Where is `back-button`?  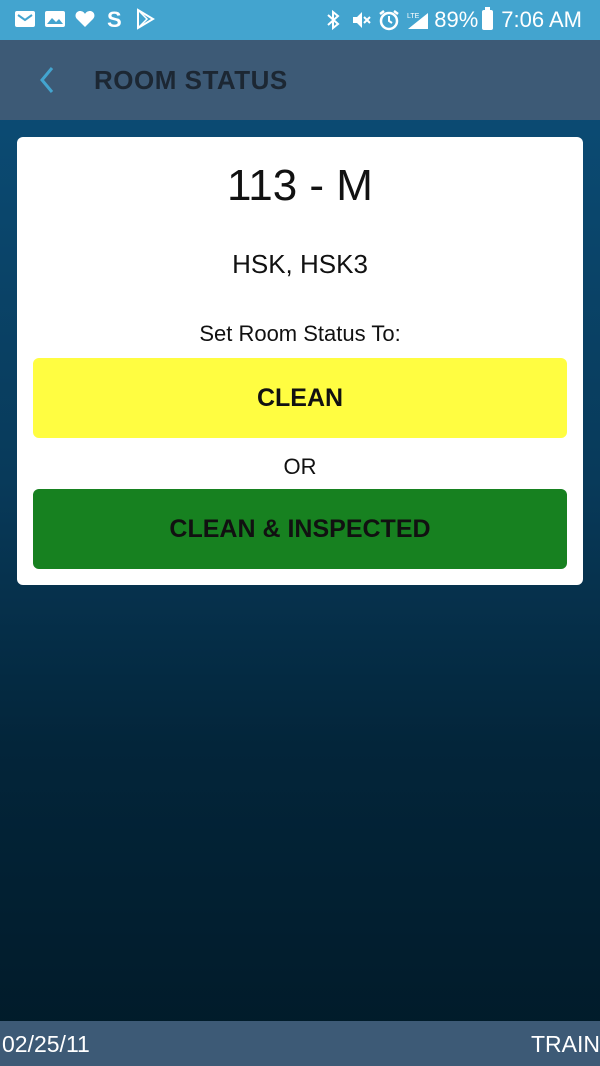
back-button is located at coordinates (48, 80).